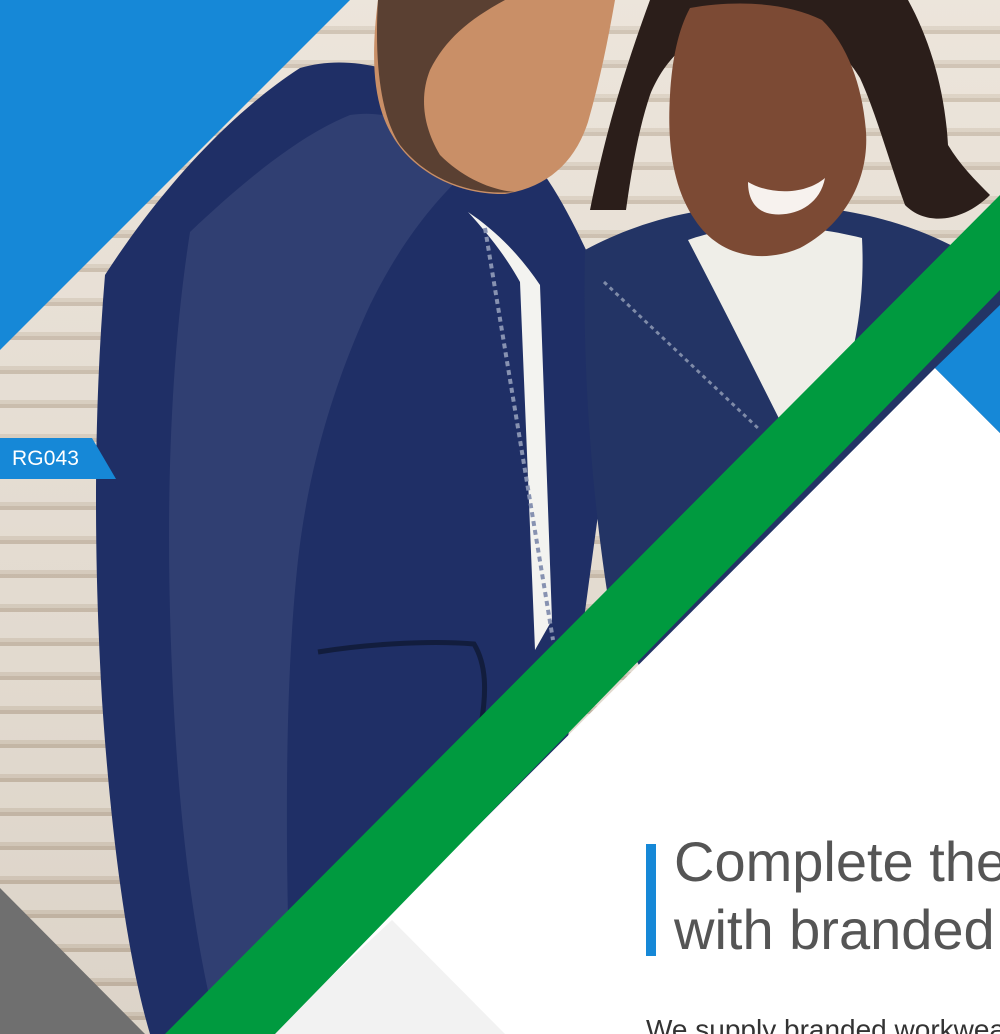 The image size is (1000, 1034). I want to click on bottom-left-gray-triangle, so click(72, 961).